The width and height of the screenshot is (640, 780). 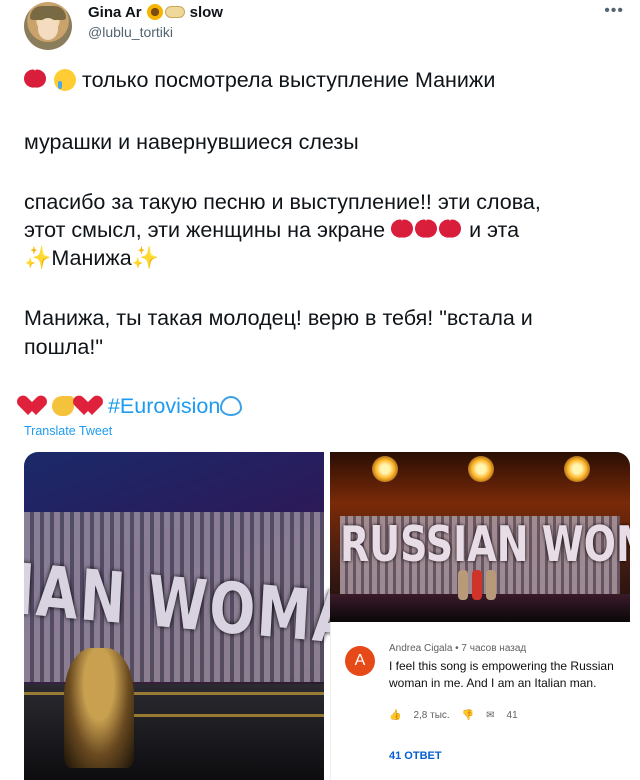 I want to click on avatar-face, so click(x=48, y=29).